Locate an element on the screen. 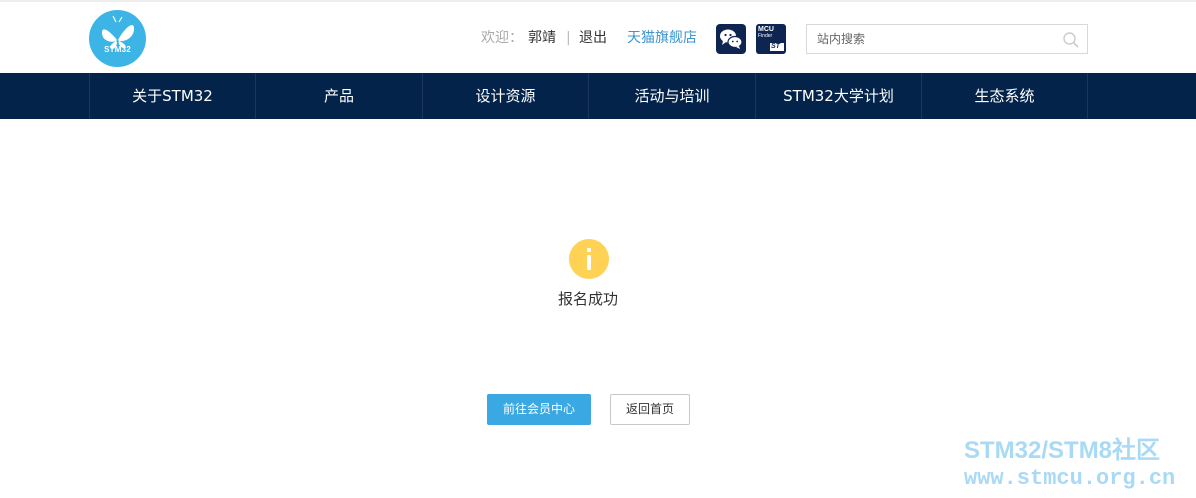  stm32-logo: STM32 is located at coordinates (117, 38).